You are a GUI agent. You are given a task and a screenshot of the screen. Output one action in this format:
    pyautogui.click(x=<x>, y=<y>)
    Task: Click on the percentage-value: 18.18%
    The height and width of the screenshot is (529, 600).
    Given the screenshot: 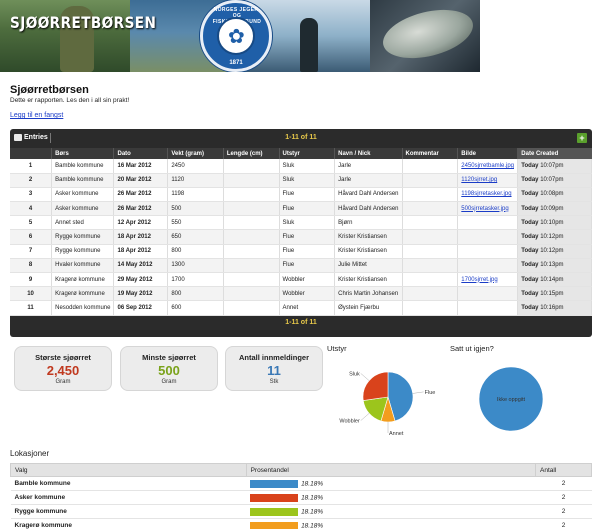 What is the action you would take?
    pyautogui.click(x=312, y=498)
    